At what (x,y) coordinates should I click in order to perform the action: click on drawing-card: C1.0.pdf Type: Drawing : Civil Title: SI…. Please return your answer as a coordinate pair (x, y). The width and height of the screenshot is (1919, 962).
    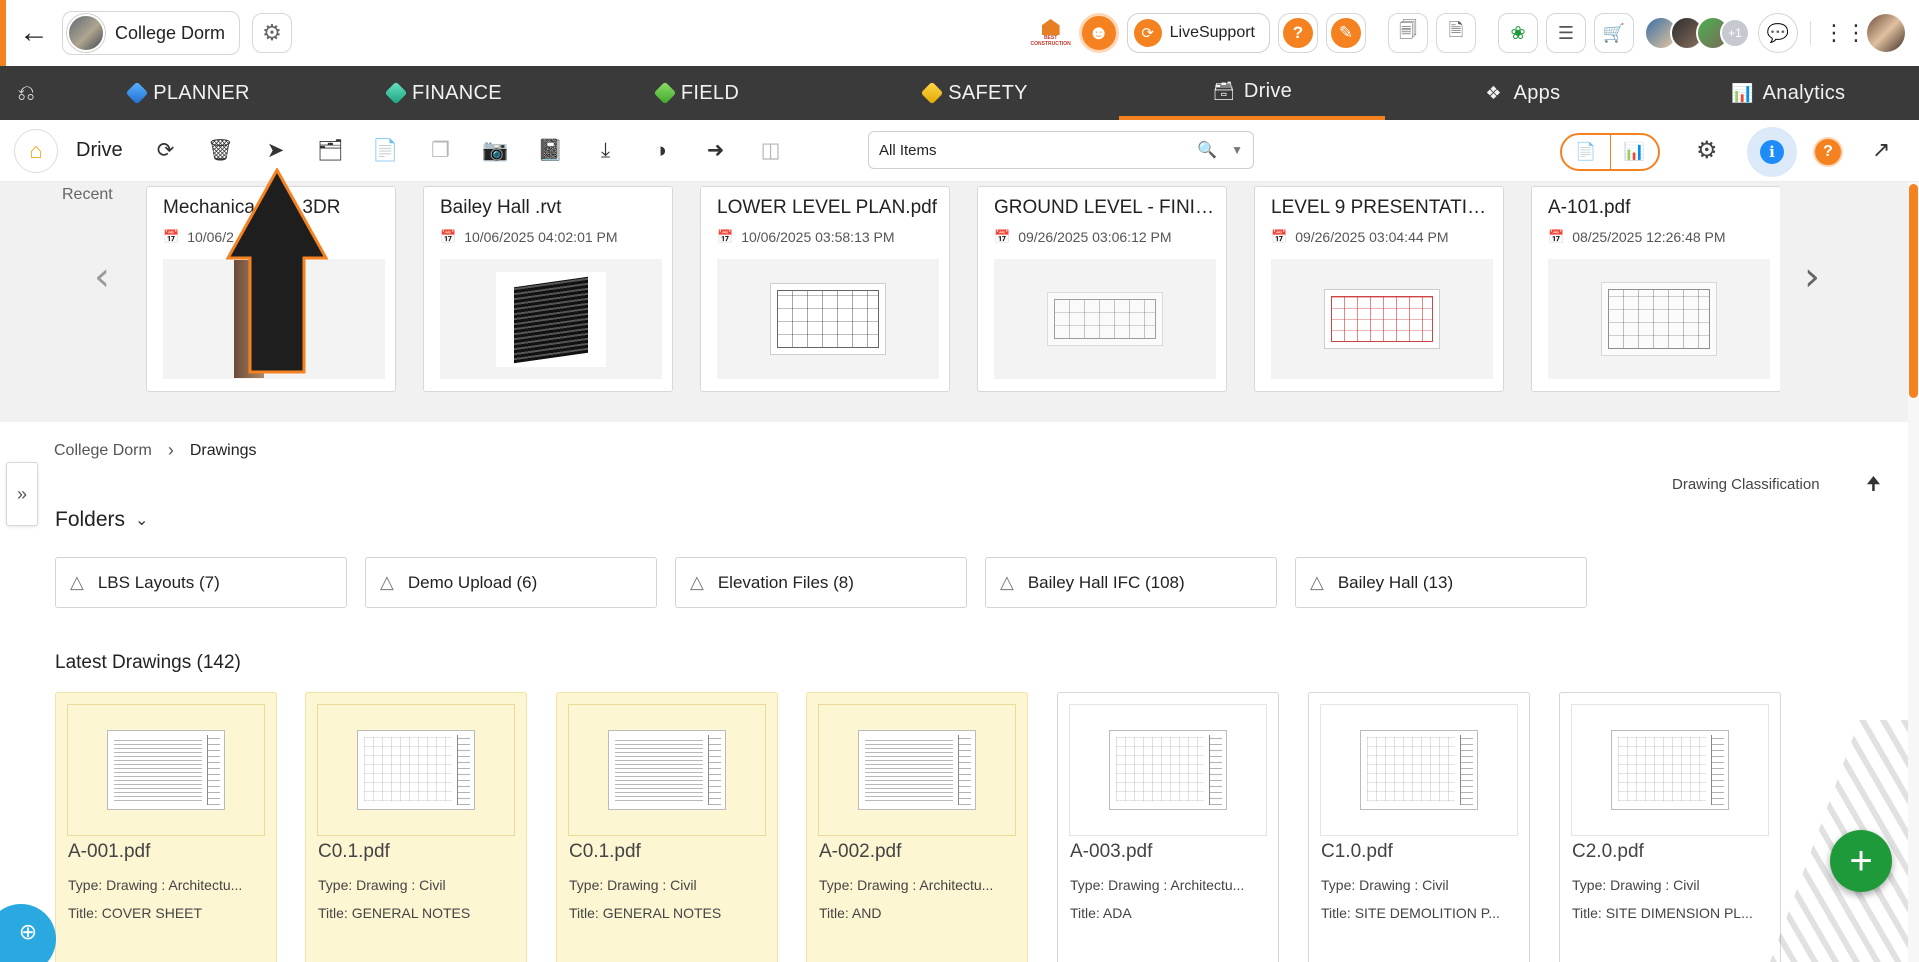
    Looking at the image, I should click on (1419, 827).